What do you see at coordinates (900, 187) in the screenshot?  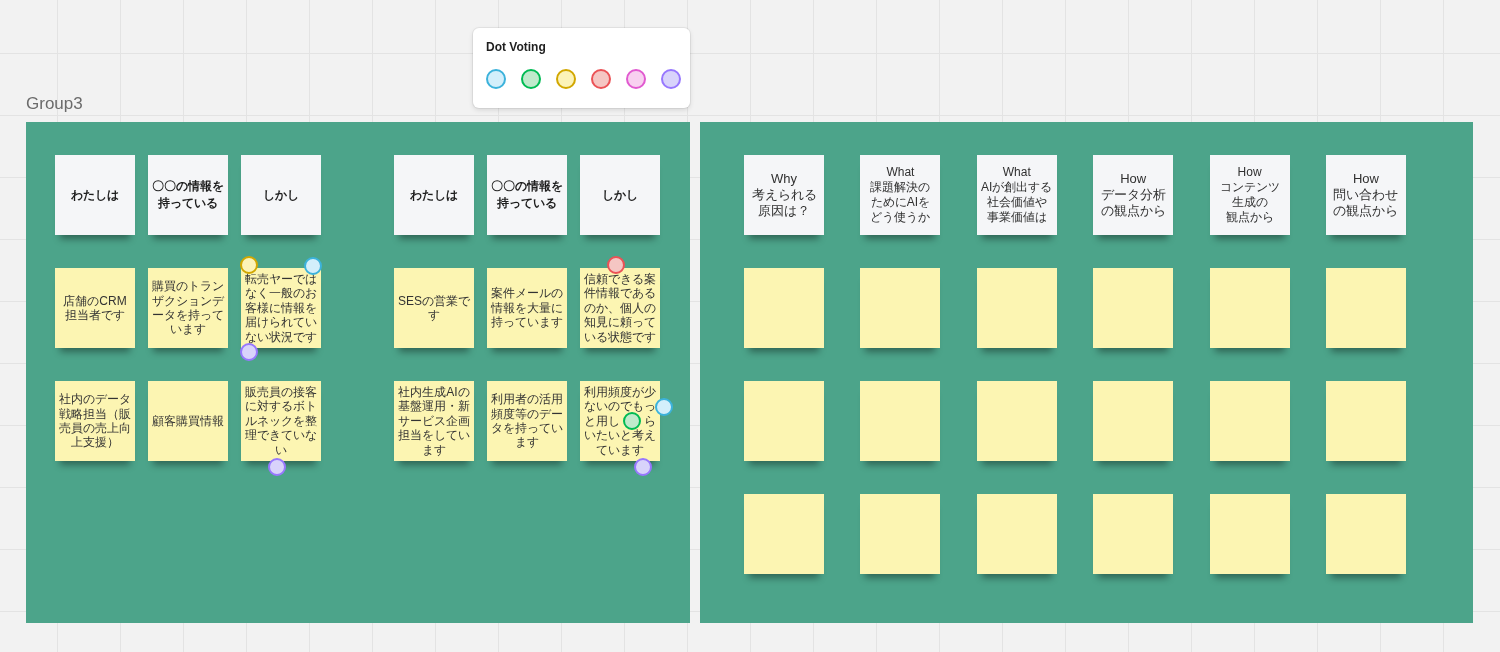 I see `note-line: 課題解決の` at bounding box center [900, 187].